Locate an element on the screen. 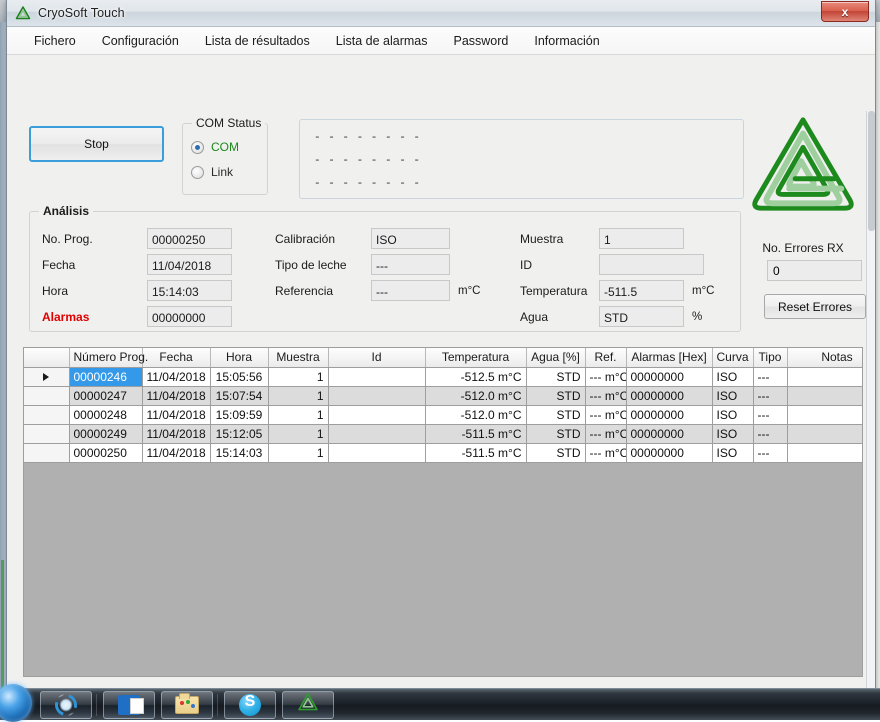 This screenshot has height=722, width=880. radio-com-icon is located at coordinates (197, 147).